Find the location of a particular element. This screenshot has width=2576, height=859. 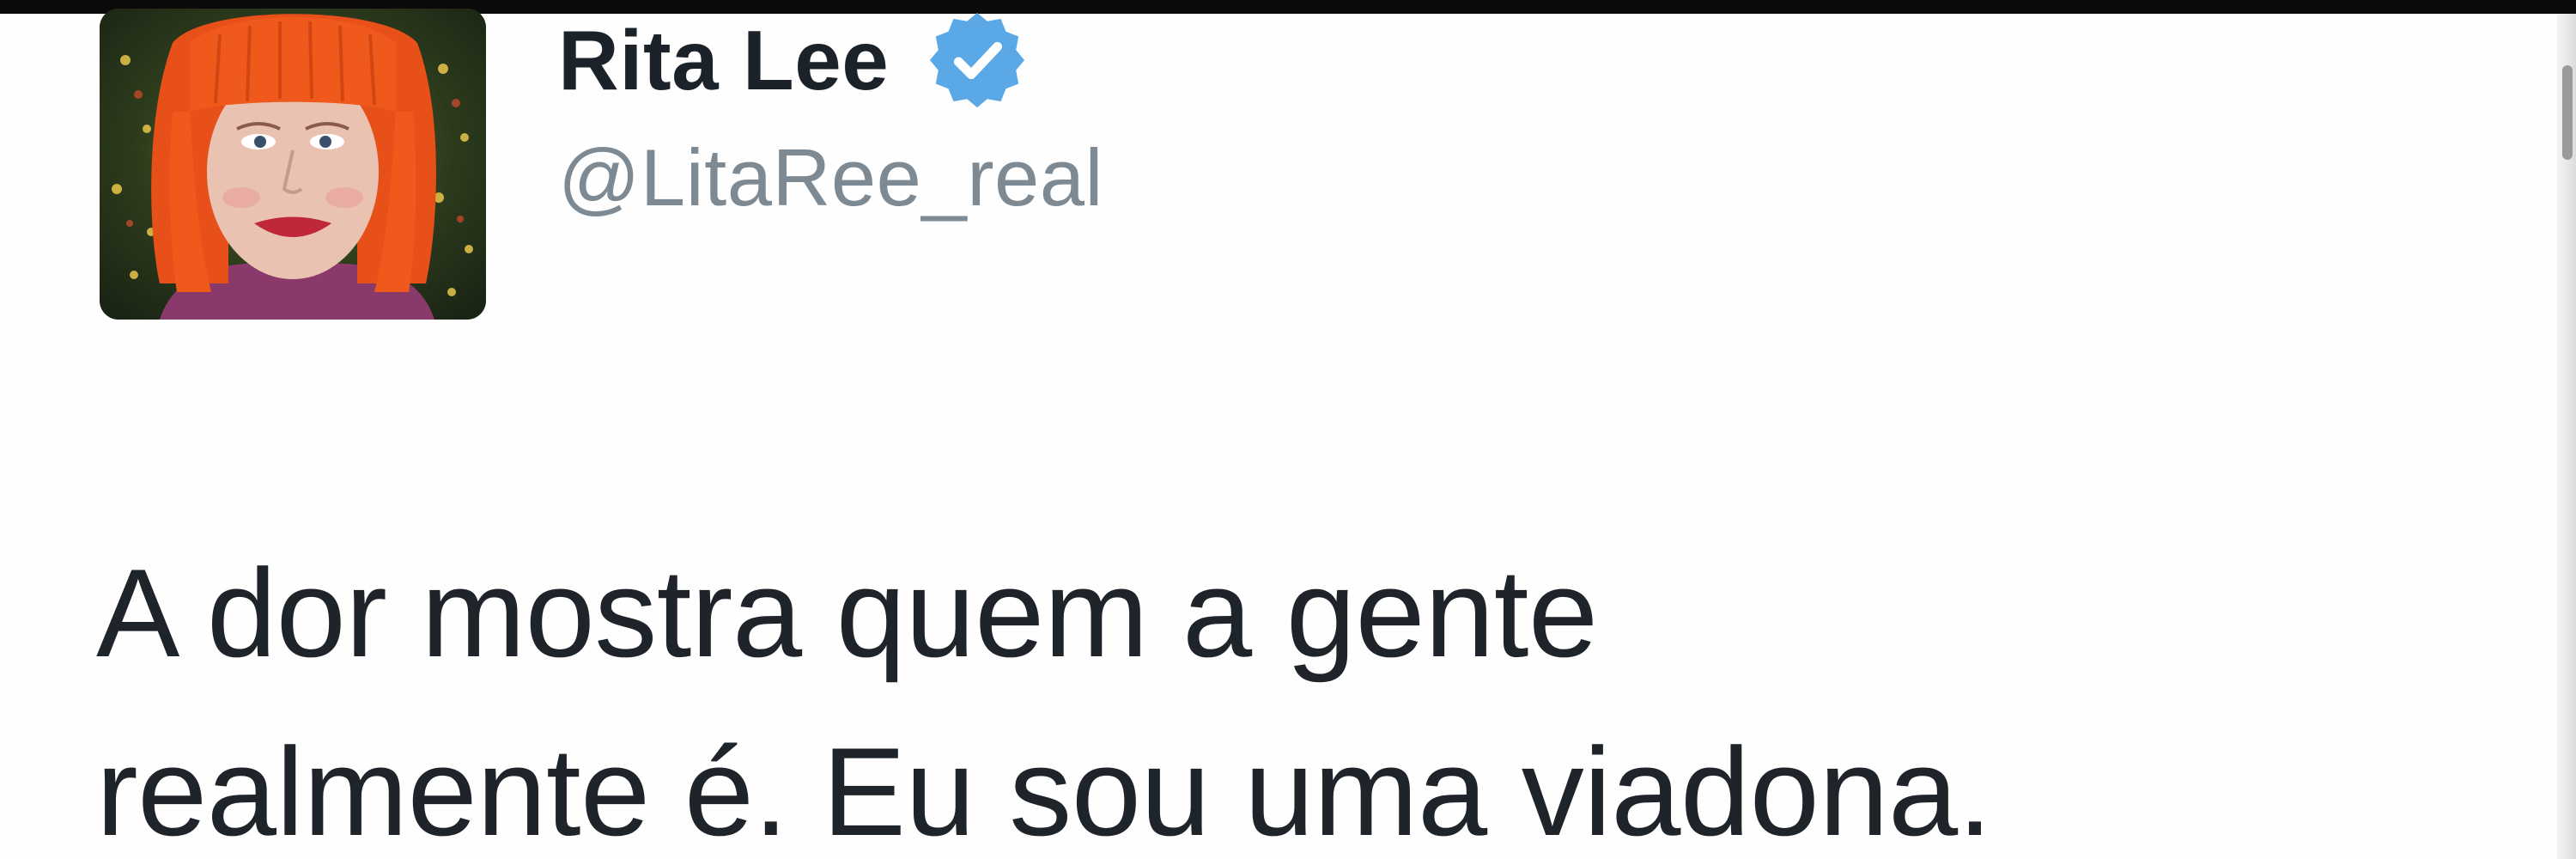

user-handle: @LitaRee_real is located at coordinates (830, 177).